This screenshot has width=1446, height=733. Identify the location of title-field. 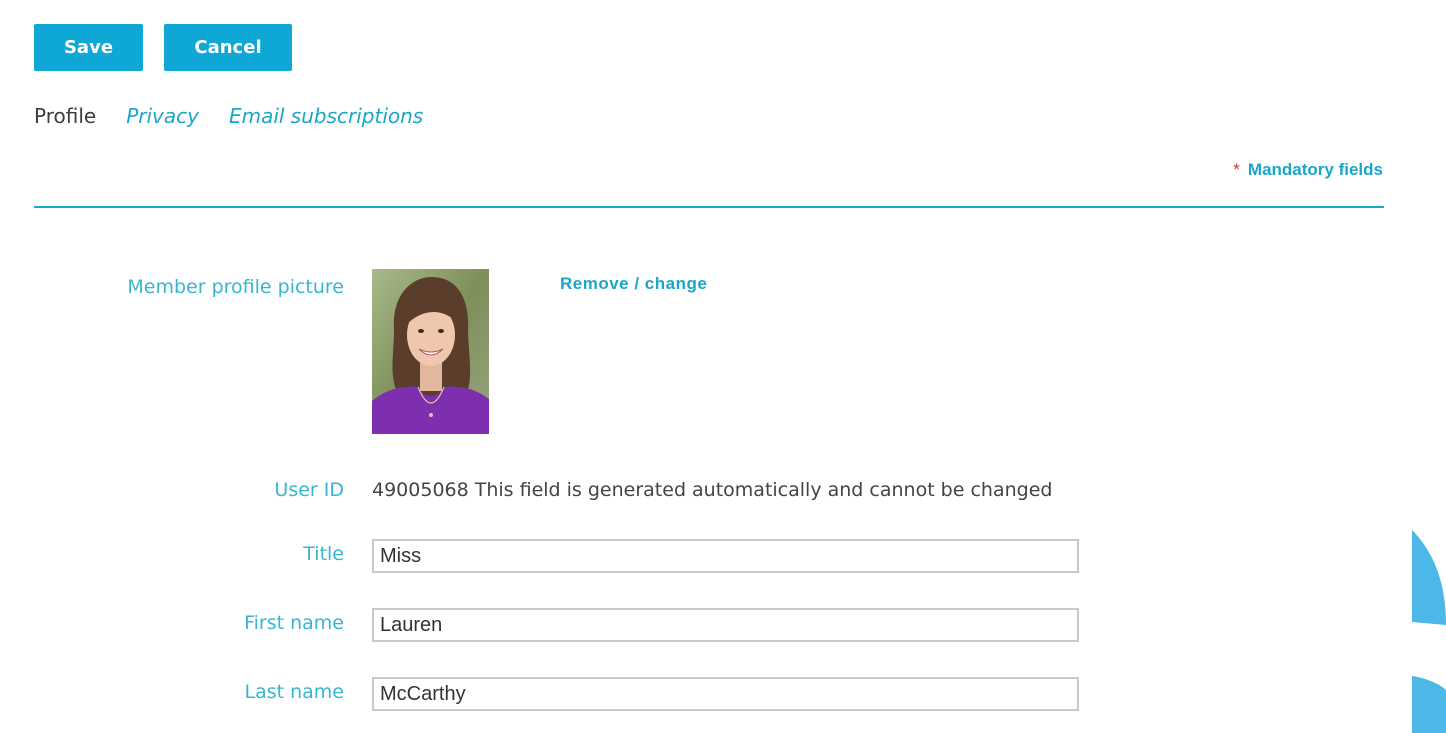
(725, 556).